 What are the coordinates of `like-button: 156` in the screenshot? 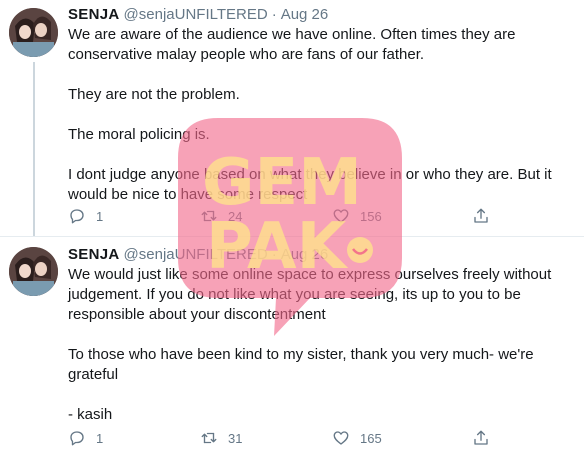 It's located at (357, 216).